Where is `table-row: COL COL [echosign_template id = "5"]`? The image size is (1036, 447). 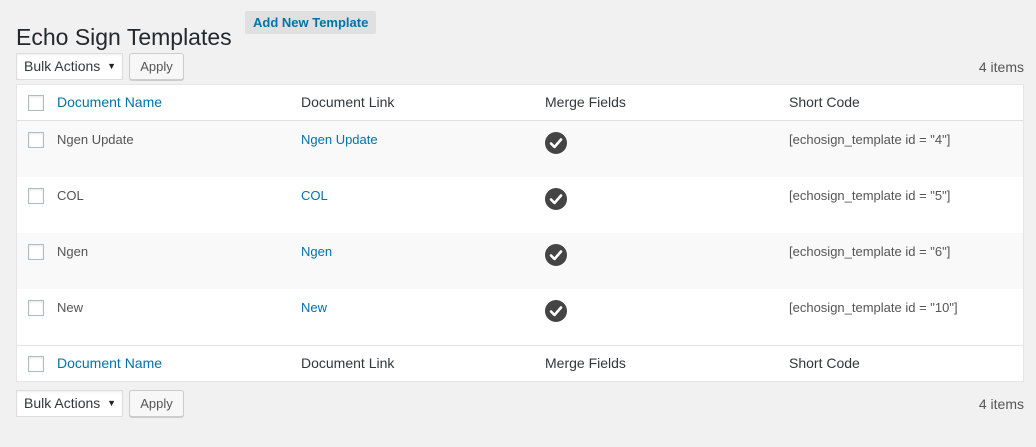
table-row: COL COL [echosign_template id = "5"] is located at coordinates (520, 205).